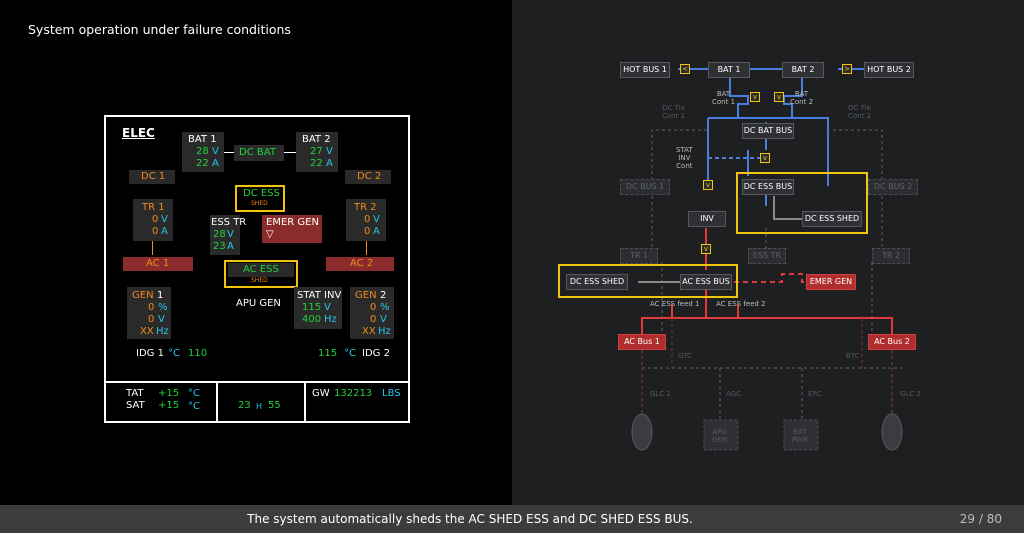 The width and height of the screenshot is (1024, 533). I want to click on gen1-pct: 0, so click(151, 307).